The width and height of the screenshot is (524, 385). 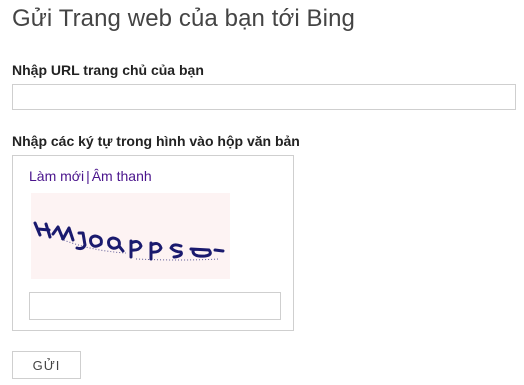 What do you see at coordinates (46, 365) in the screenshot?
I see `submit-button: GỬI` at bounding box center [46, 365].